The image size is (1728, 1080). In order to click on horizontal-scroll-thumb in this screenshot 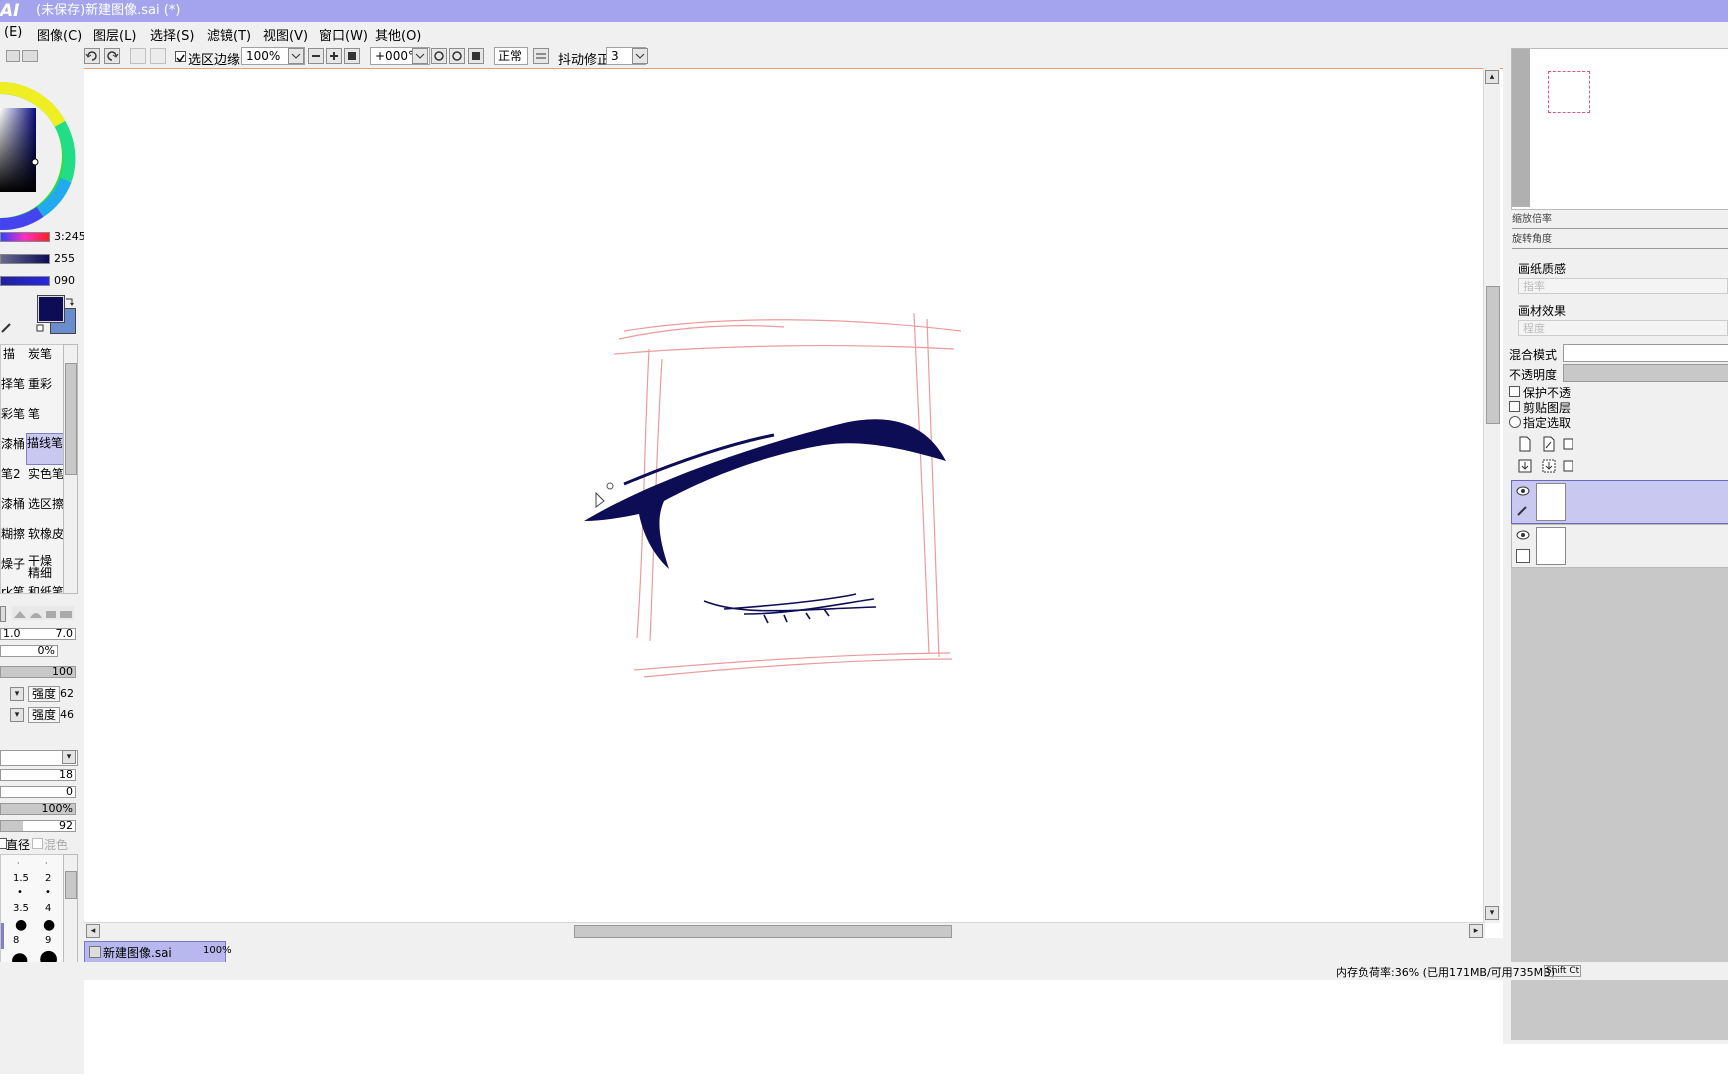, I will do `click(763, 931)`.